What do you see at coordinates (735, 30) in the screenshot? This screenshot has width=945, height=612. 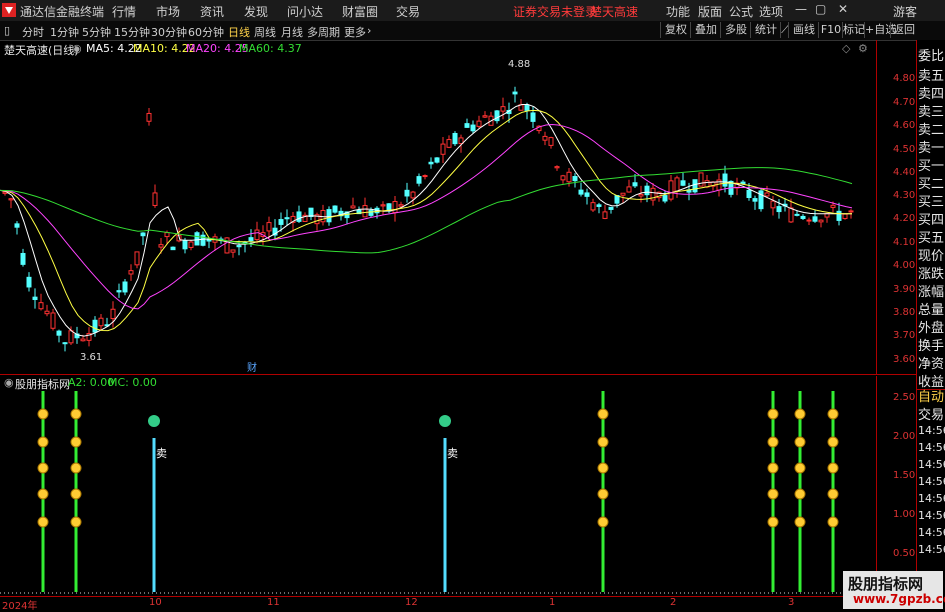 I see `duogu-button: 多股` at bounding box center [735, 30].